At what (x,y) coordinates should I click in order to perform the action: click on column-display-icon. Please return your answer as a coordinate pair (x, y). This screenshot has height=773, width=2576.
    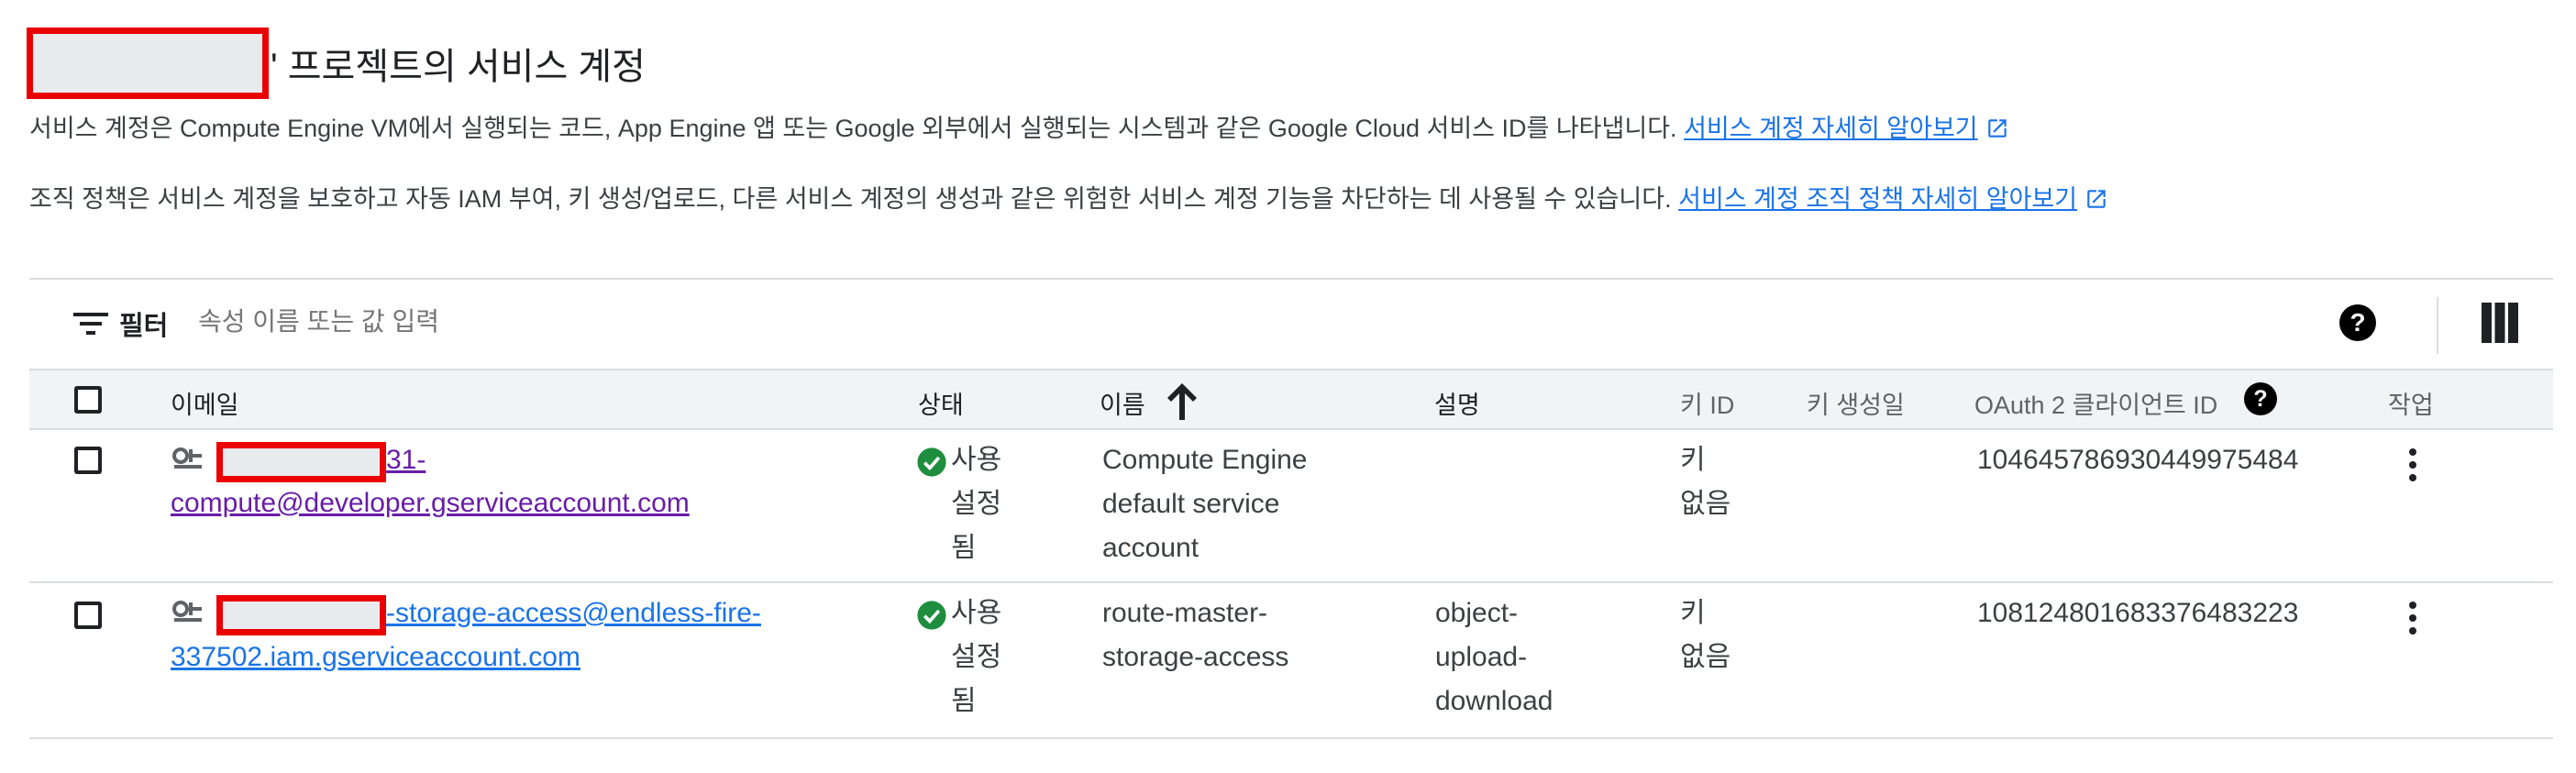
    Looking at the image, I should click on (2500, 323).